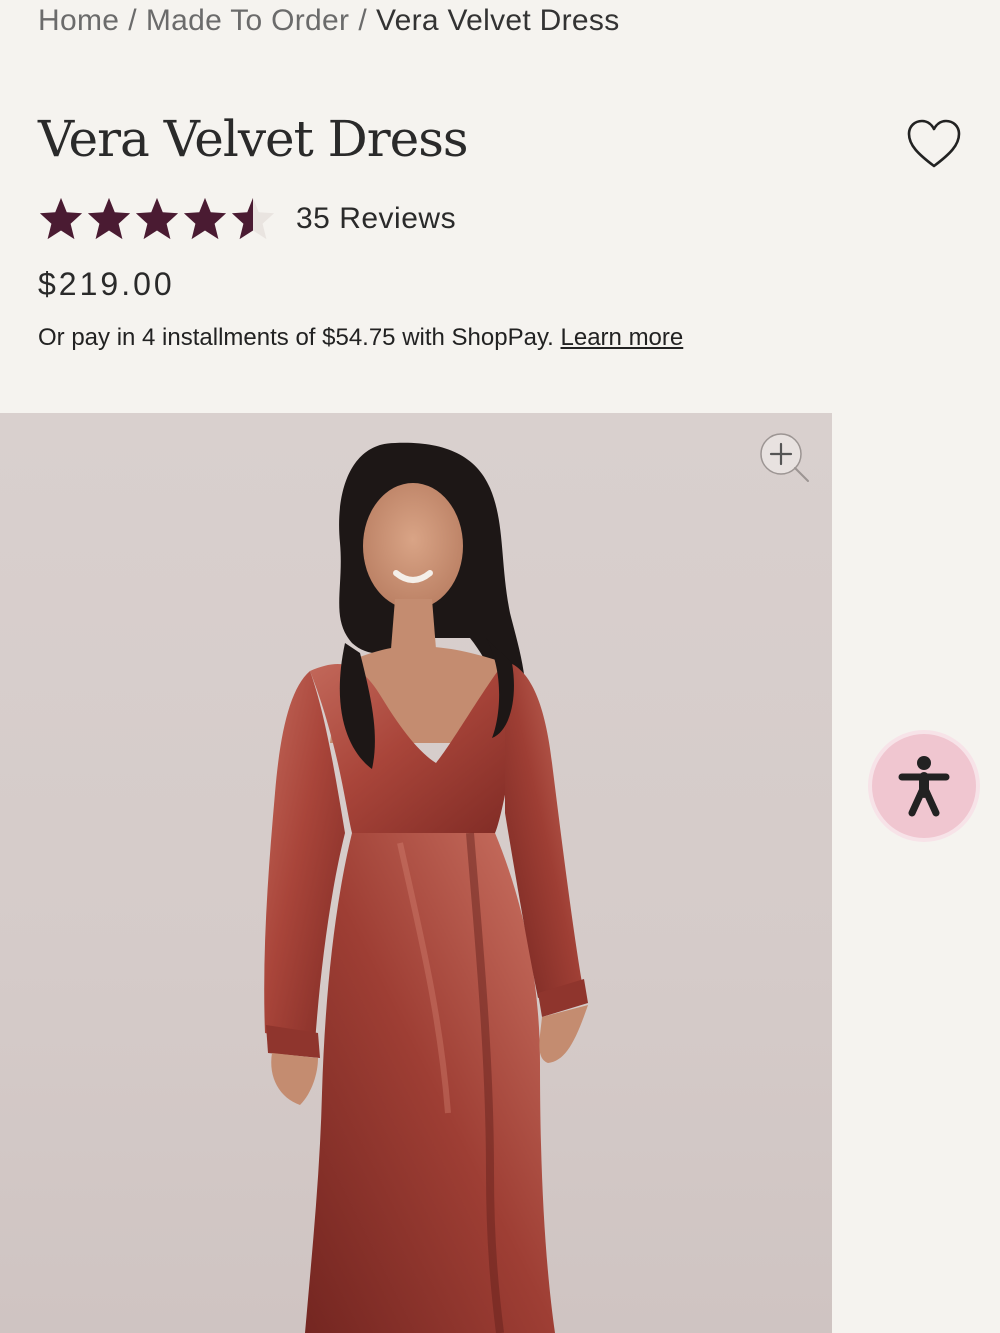  I want to click on accessibility-icon, so click(924, 786).